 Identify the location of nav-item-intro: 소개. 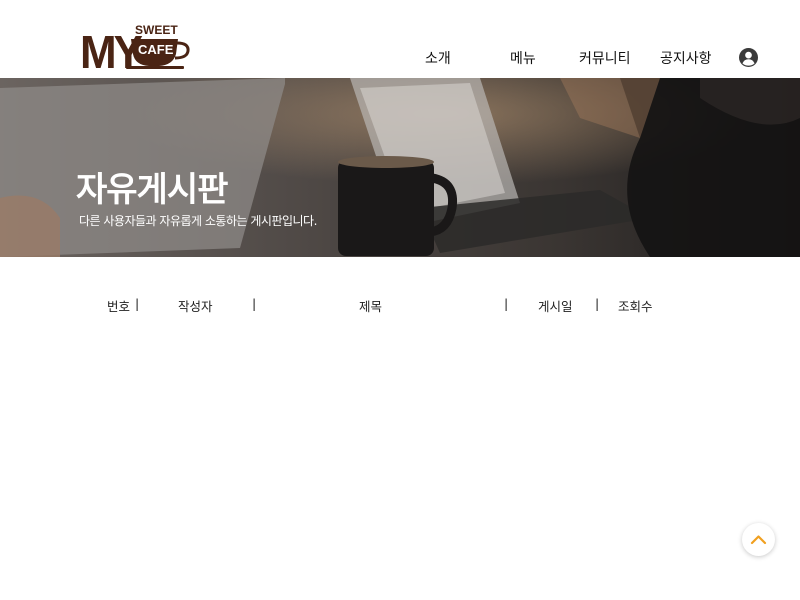
(438, 58).